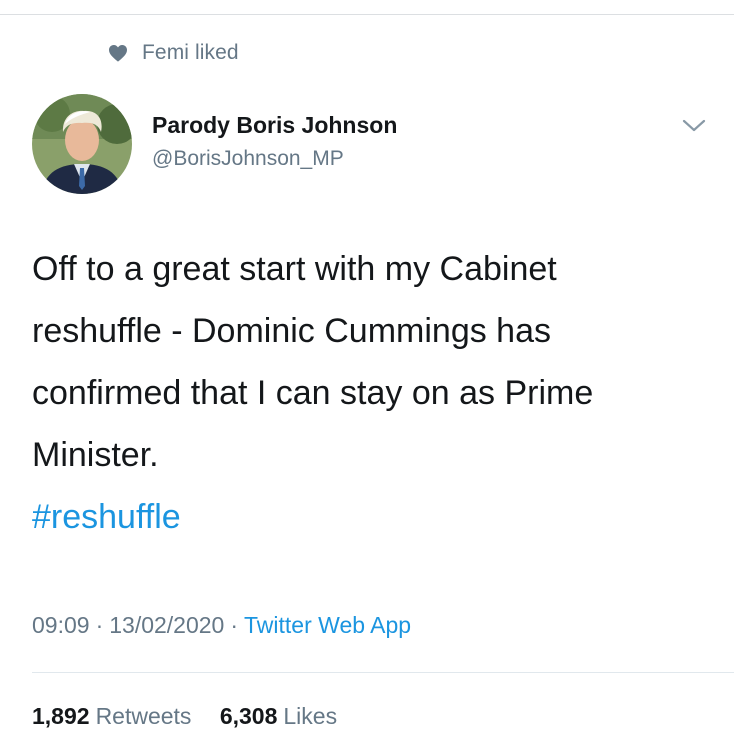  I want to click on likes-stat: 6,308 Likes, so click(278, 716).